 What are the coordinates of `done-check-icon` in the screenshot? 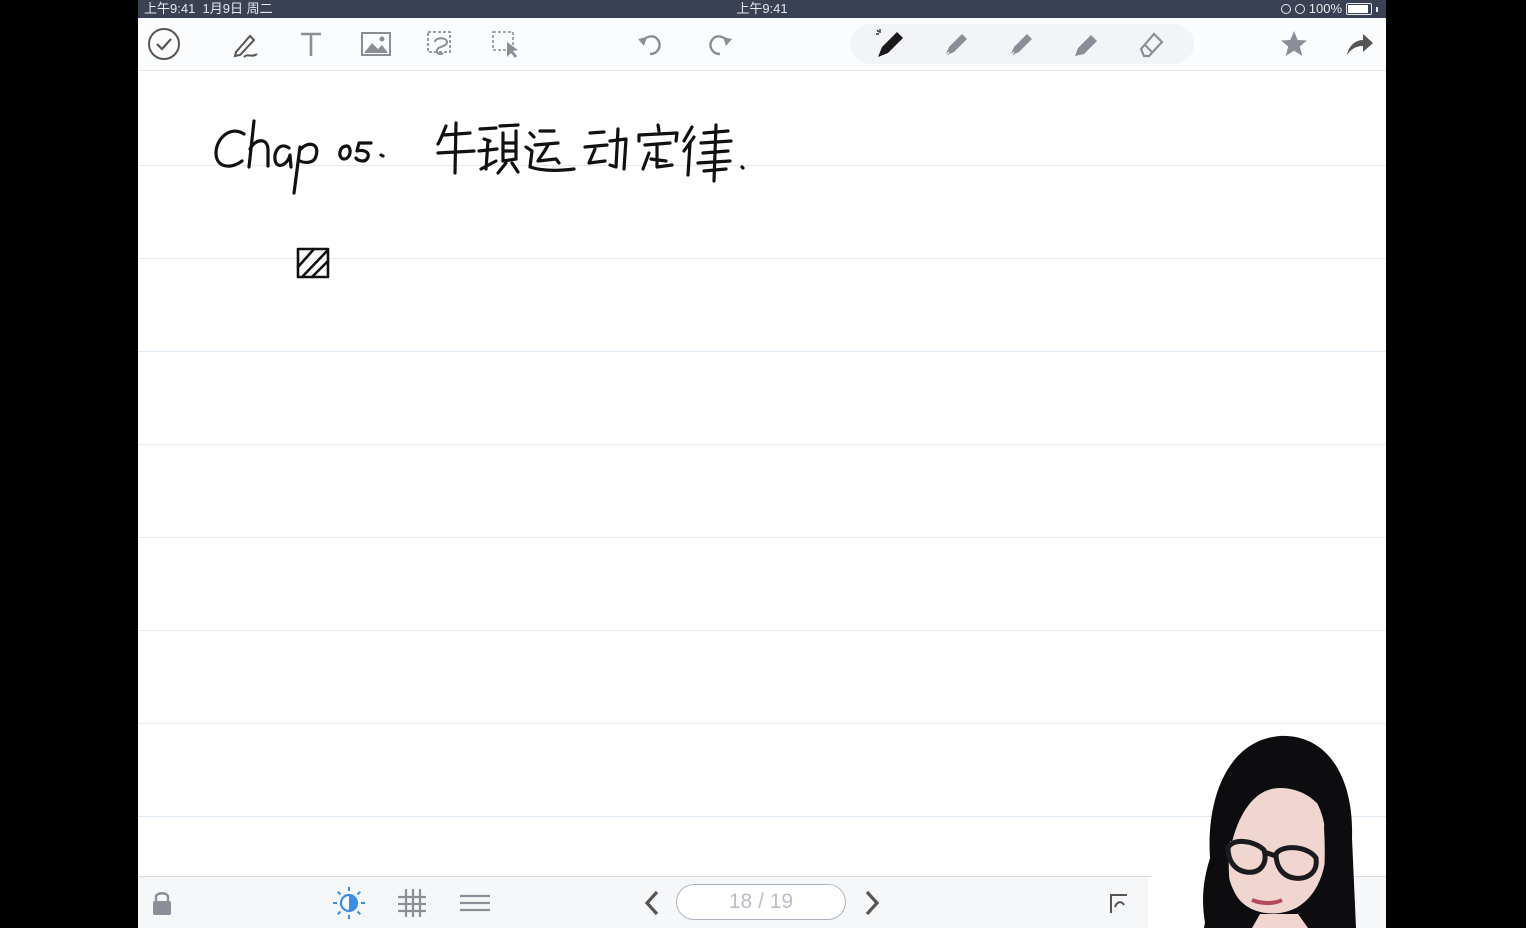 It's located at (164, 44).